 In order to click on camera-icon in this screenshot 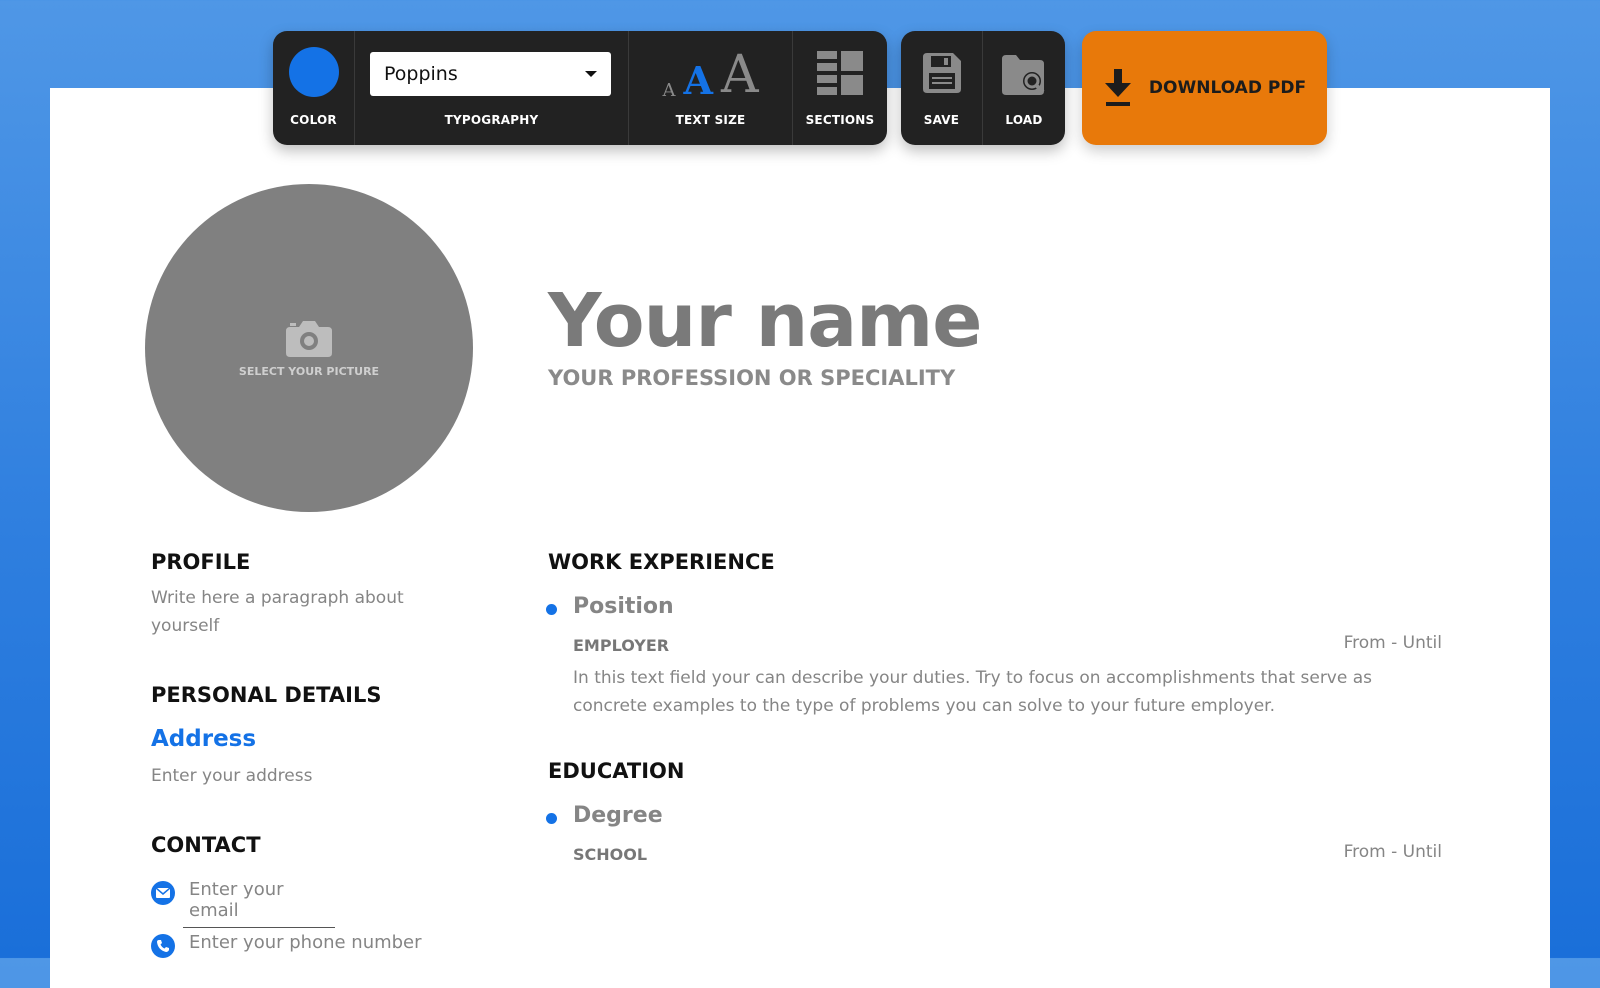, I will do `click(309, 338)`.